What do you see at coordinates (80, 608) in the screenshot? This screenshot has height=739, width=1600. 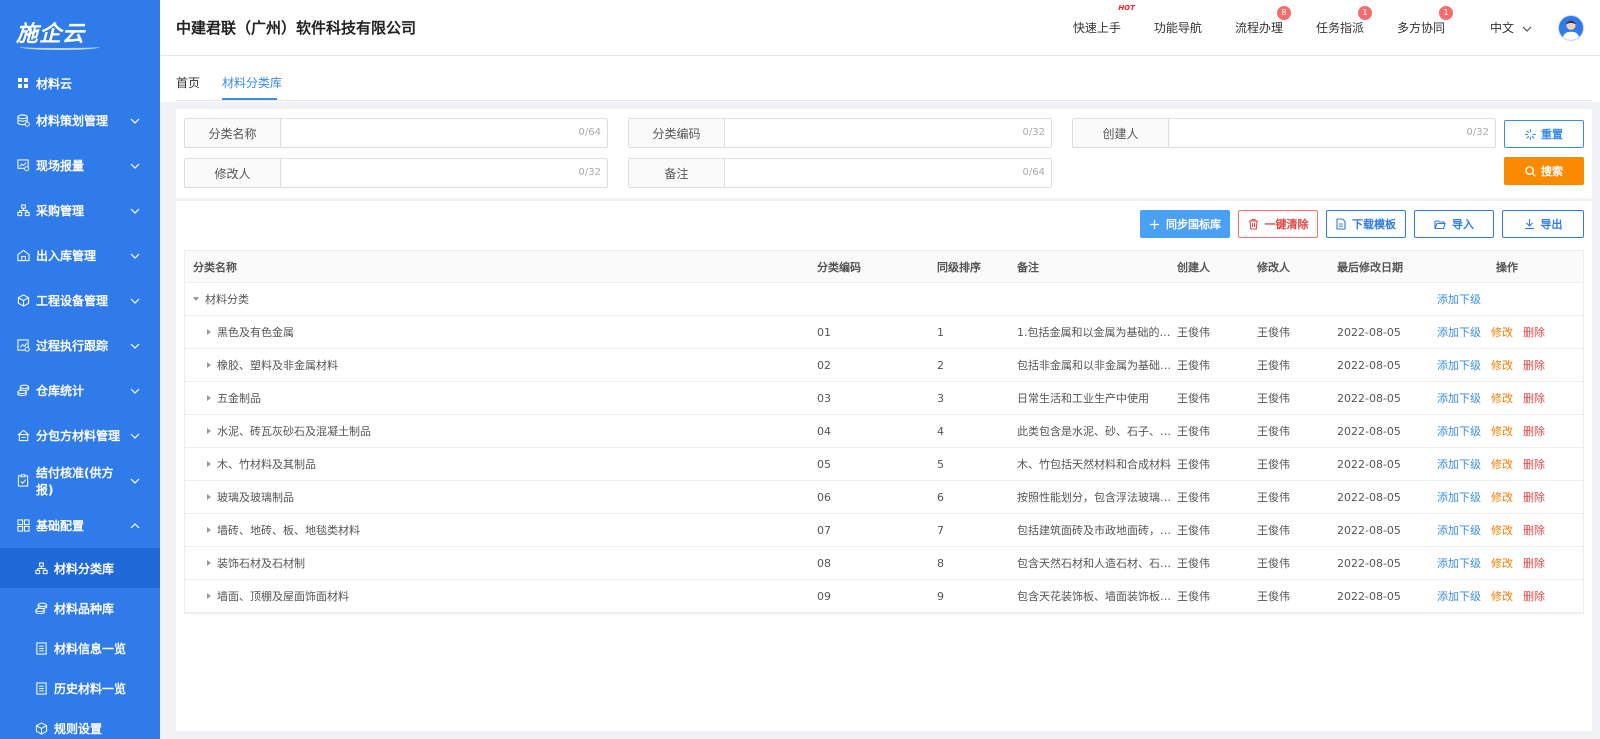 I see `sidebar-subitem: 材料品种库` at bounding box center [80, 608].